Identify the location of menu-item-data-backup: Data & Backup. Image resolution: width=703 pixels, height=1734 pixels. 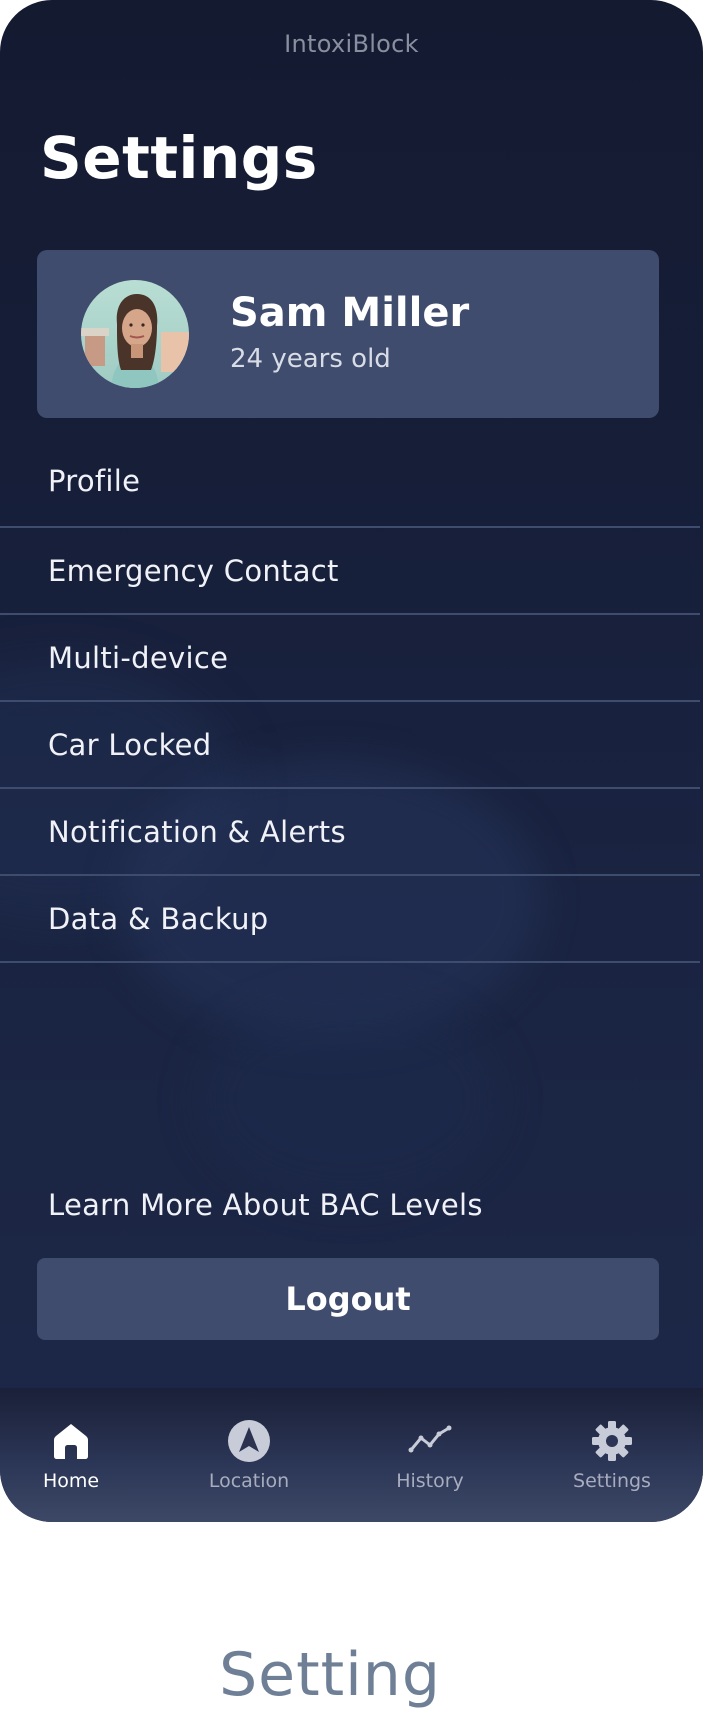
(350, 919).